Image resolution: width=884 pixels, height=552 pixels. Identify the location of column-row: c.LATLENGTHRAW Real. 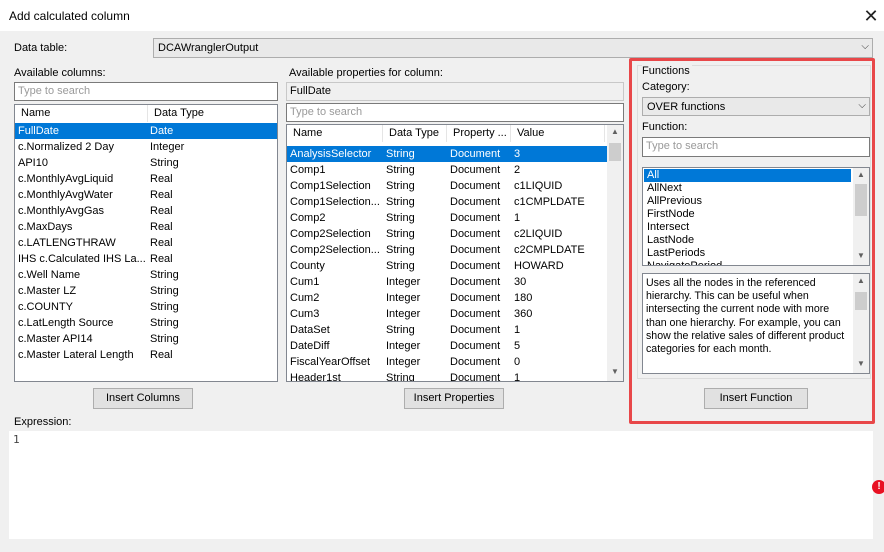
(146, 243).